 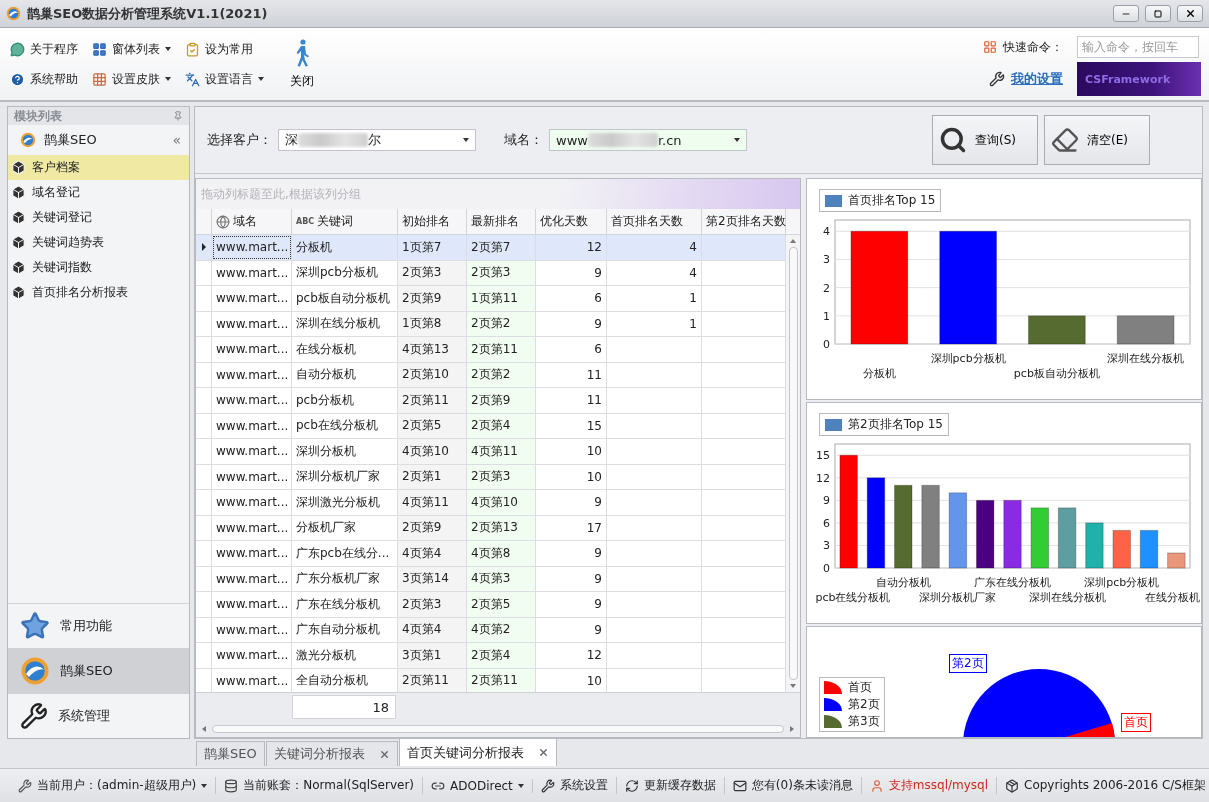 I want to click on table-row: www.mart... 分板机厂家 2页第9 2页第13 17, so click(x=491, y=528).